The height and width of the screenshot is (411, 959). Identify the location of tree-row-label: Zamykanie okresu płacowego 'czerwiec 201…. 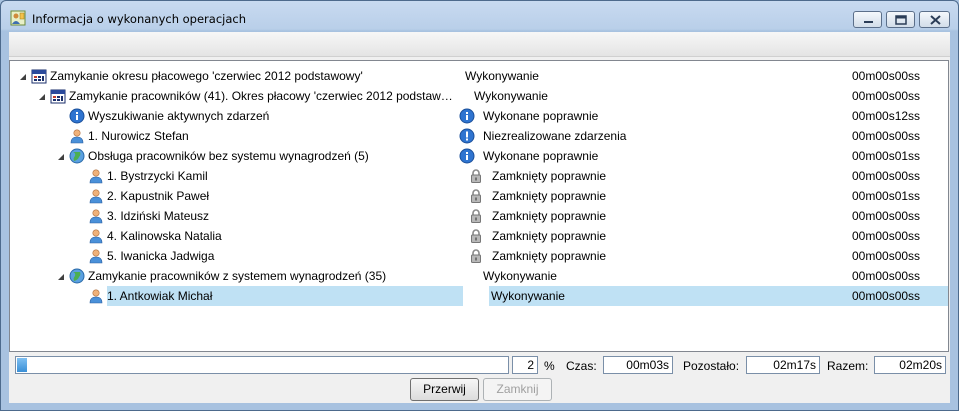
(206, 76).